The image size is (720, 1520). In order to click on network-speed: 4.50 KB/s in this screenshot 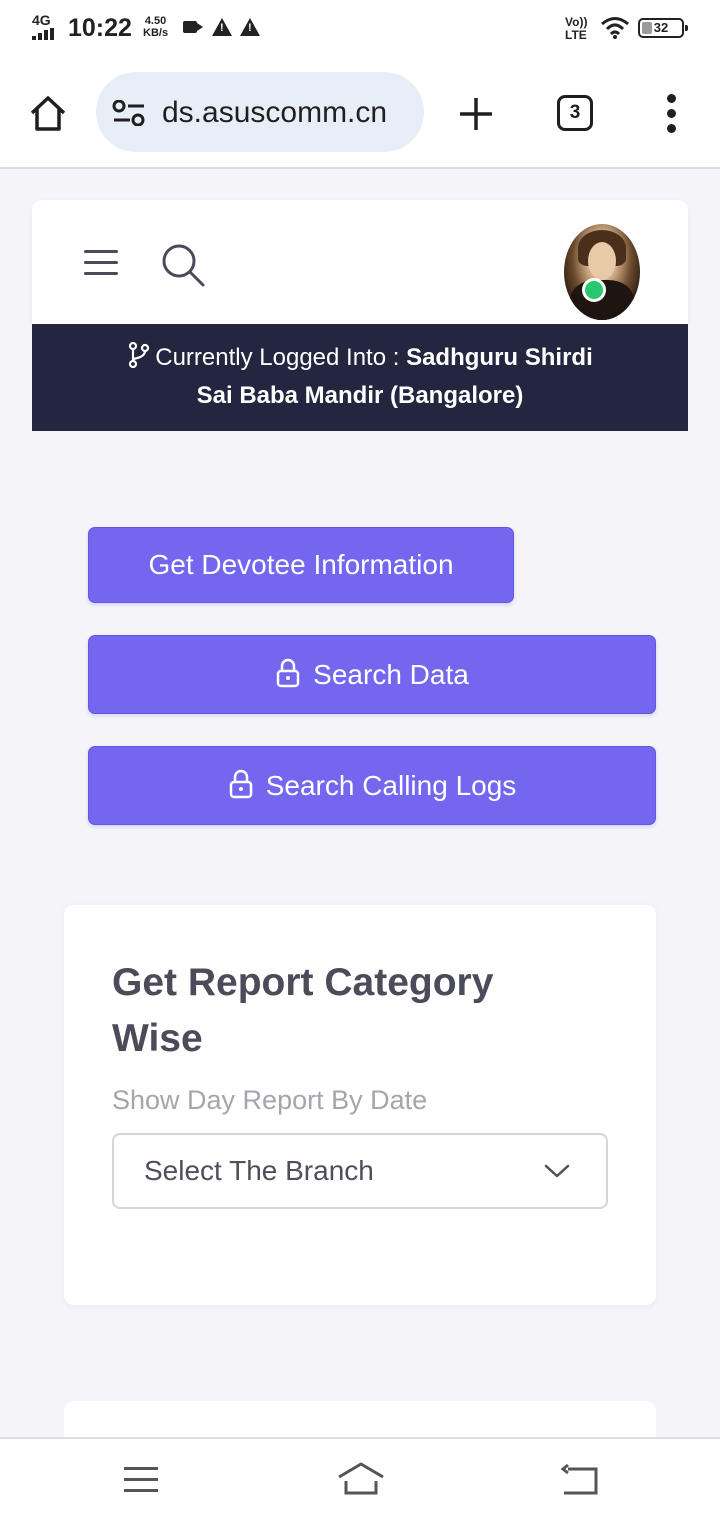, I will do `click(155, 27)`.